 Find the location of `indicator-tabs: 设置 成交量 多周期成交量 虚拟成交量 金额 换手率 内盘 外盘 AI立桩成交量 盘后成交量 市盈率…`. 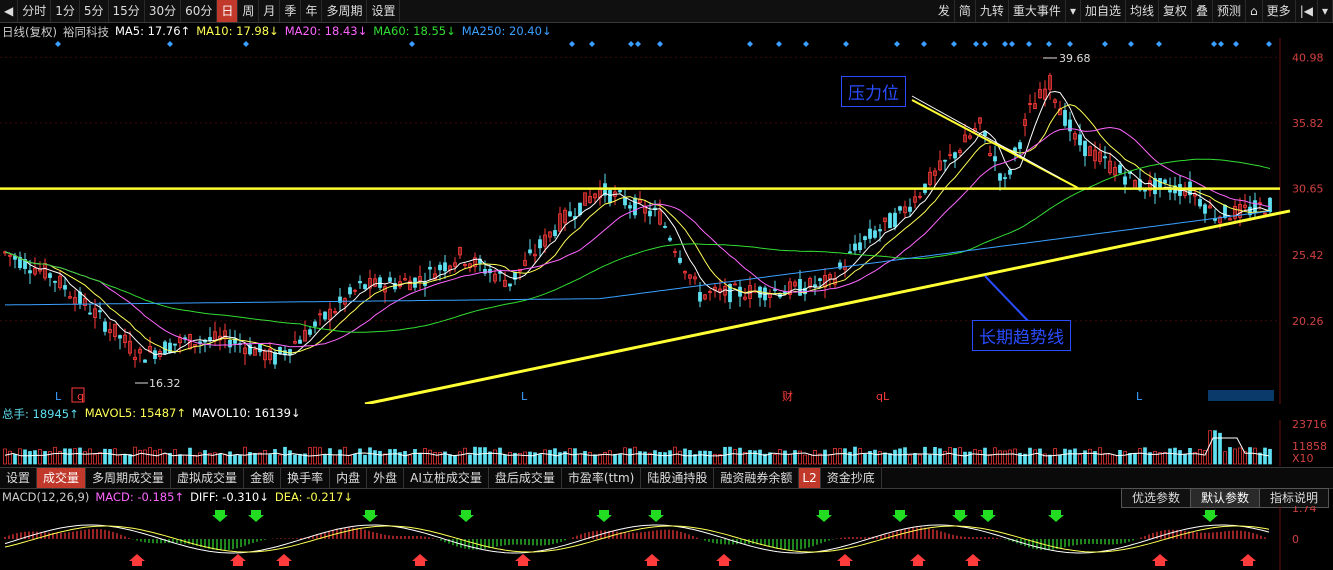

indicator-tabs: 设置 成交量 多周期成交量 虚拟成交量 金额 换手率 内盘 外盘 AI立桩成交量 盘后成交量 市盈率… is located at coordinates (666, 478).